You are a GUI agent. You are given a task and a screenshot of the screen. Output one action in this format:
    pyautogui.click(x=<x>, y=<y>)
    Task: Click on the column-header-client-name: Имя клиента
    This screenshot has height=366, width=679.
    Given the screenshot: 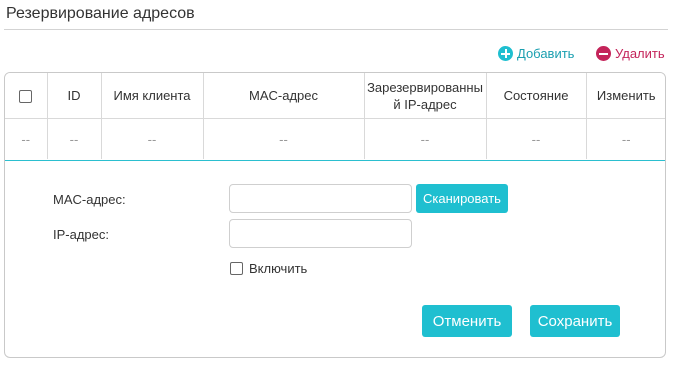 What is the action you would take?
    pyautogui.click(x=152, y=96)
    